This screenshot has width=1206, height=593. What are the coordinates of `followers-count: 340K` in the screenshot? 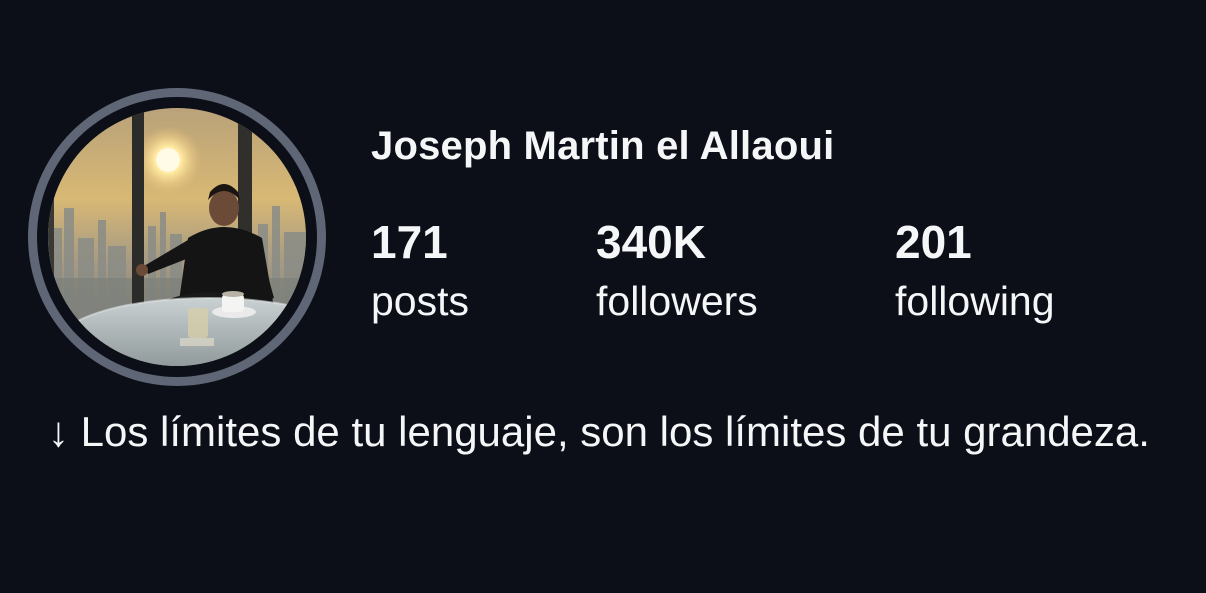 It's located at (651, 242).